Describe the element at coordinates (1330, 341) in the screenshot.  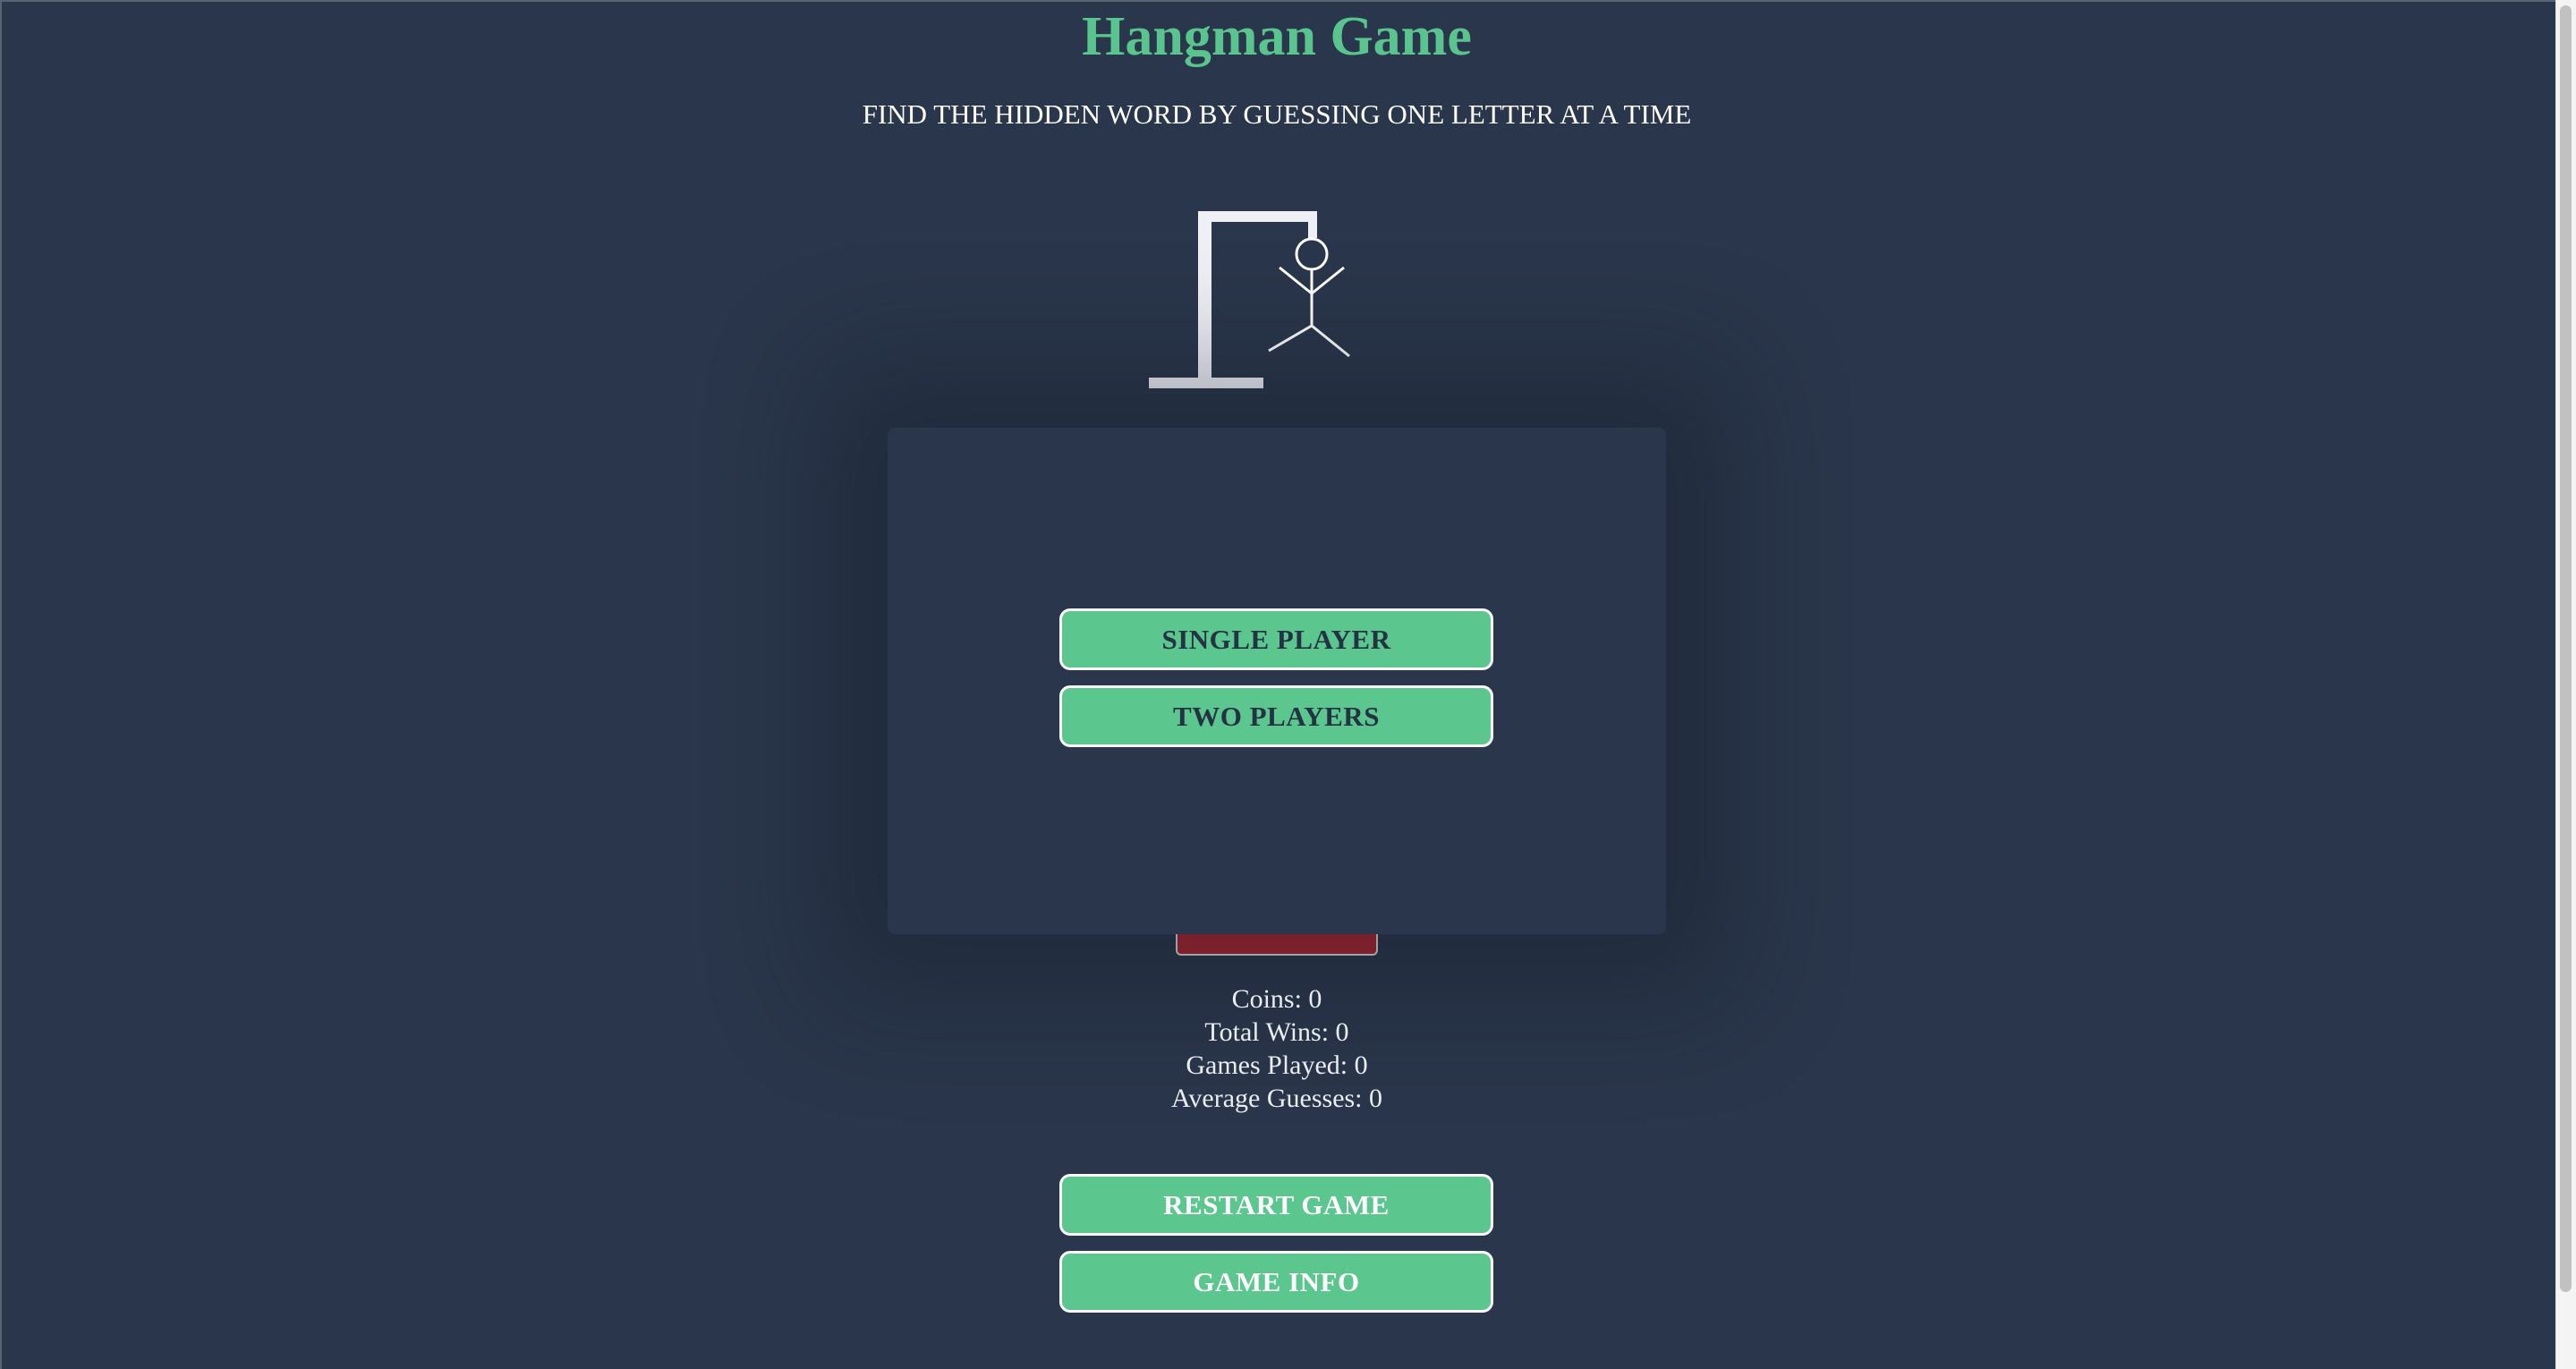
I see `figure-right-leg` at that location.